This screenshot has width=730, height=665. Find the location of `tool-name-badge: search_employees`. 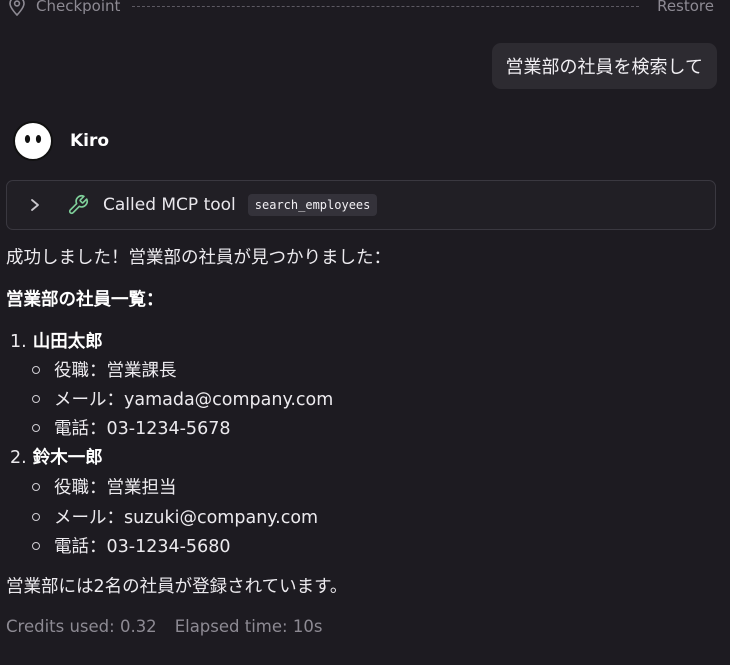

tool-name-badge: search_employees is located at coordinates (312, 205).